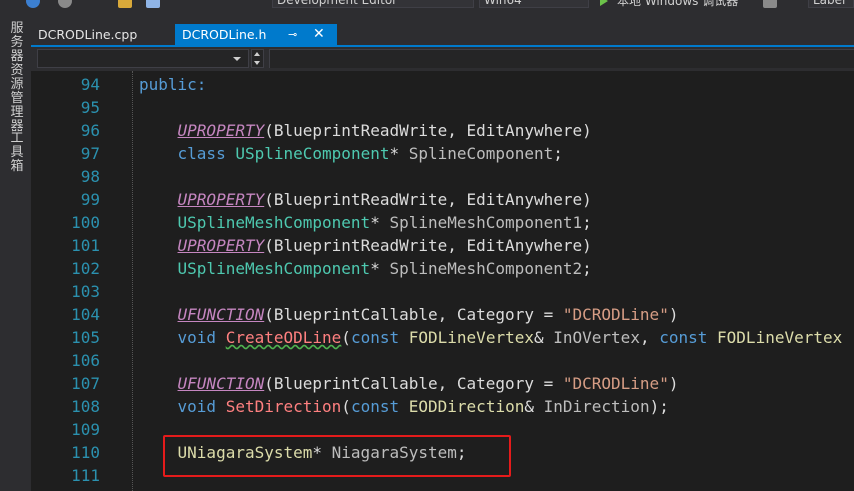 Image resolution: width=854 pixels, height=491 pixels. Describe the element at coordinates (85, 222) in the screenshot. I see `line-number: 100` at that location.